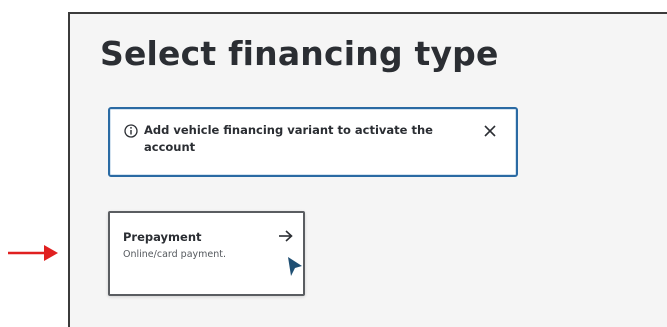 The height and width of the screenshot is (327, 667). I want to click on financing-option-description: Online/card payment., so click(175, 254).